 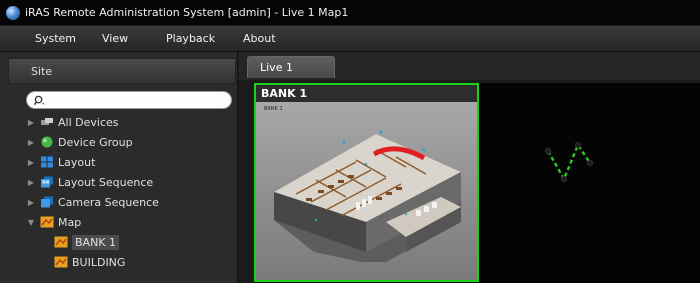 What do you see at coordinates (366, 93) in the screenshot?
I see `map-panel-title: BANK 1` at bounding box center [366, 93].